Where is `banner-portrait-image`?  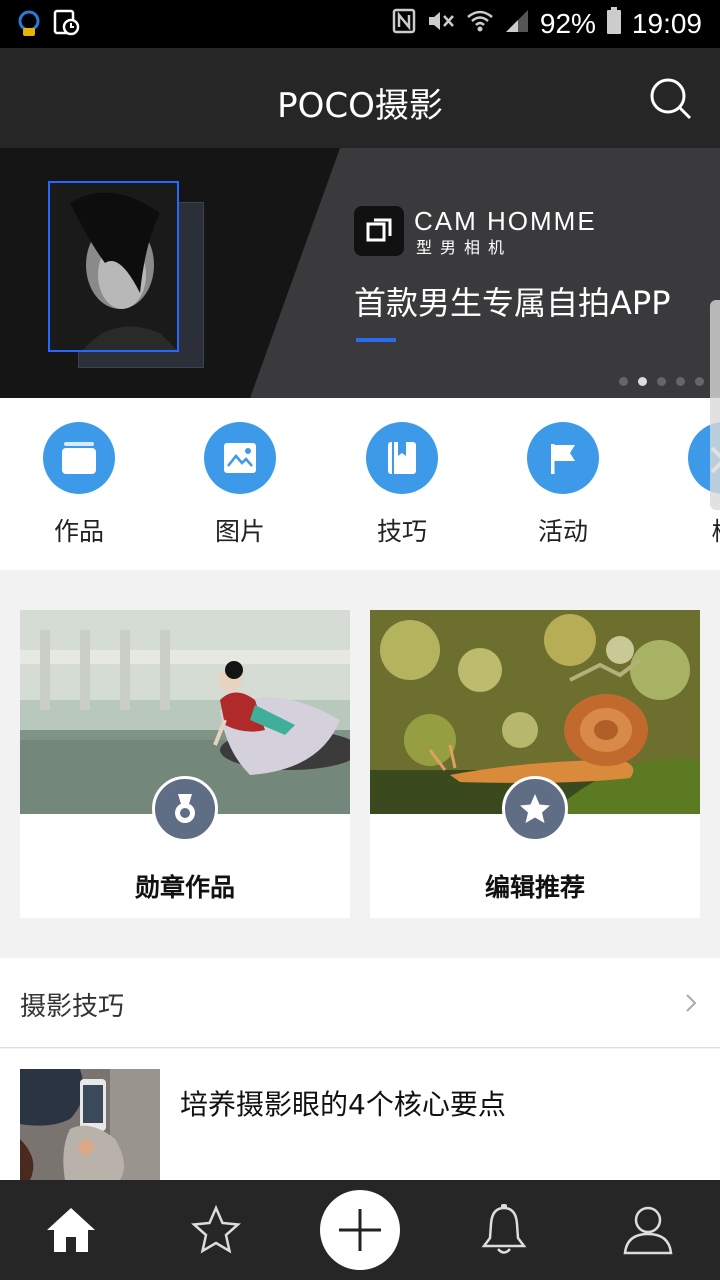
banner-portrait-image is located at coordinates (113, 266).